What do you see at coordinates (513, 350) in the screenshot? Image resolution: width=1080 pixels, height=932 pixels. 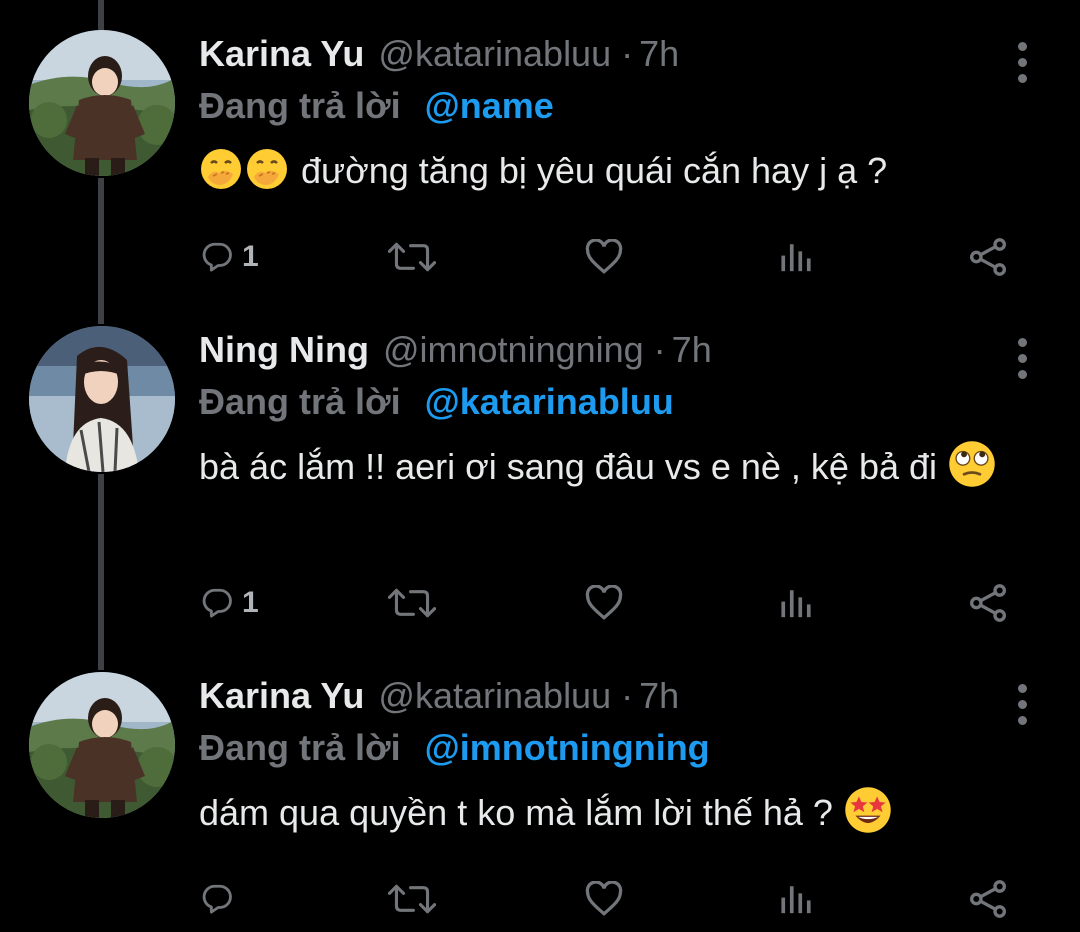 I see `author-handle: @imnotningning` at bounding box center [513, 350].